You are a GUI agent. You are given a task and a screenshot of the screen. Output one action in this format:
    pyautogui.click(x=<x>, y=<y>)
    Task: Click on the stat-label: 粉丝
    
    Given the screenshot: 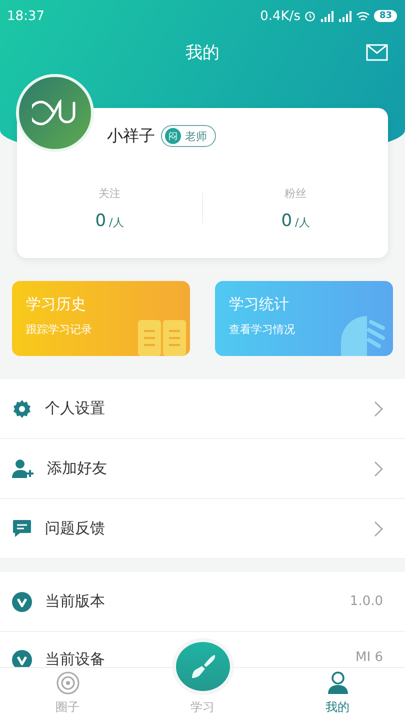 What is the action you would take?
    pyautogui.click(x=295, y=193)
    